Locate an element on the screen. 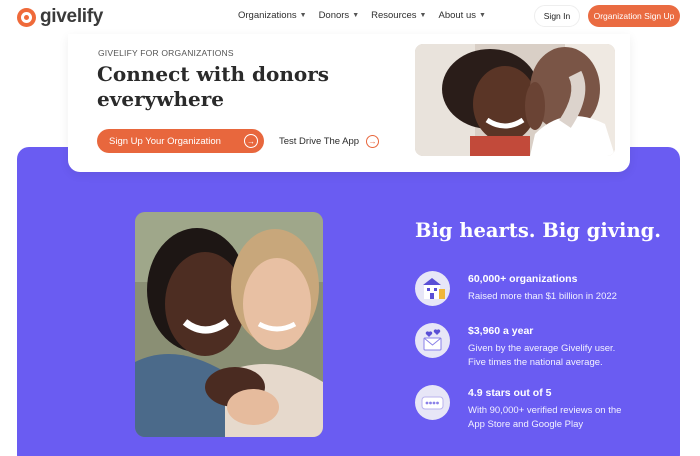 The height and width of the screenshot is (456, 700). nav-item-about-us: About us ▼ is located at coordinates (461, 15).